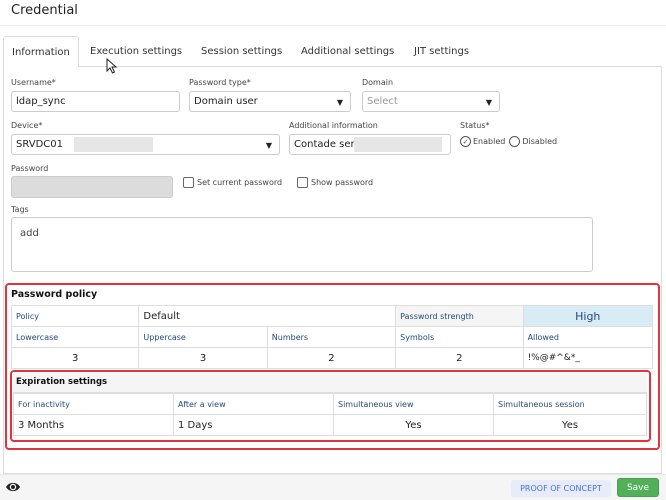  What do you see at coordinates (92, 187) in the screenshot?
I see `password-input` at bounding box center [92, 187].